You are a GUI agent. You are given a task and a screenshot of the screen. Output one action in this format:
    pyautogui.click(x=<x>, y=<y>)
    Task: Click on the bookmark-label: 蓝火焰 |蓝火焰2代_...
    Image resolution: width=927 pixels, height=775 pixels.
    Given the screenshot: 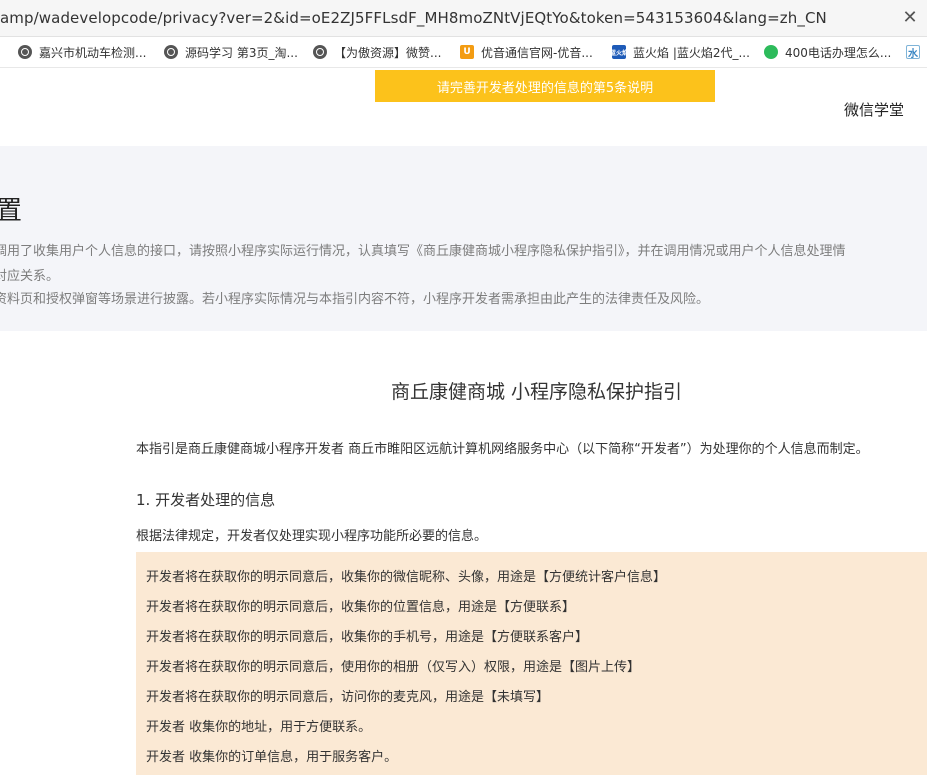 What is the action you would take?
    pyautogui.click(x=691, y=52)
    